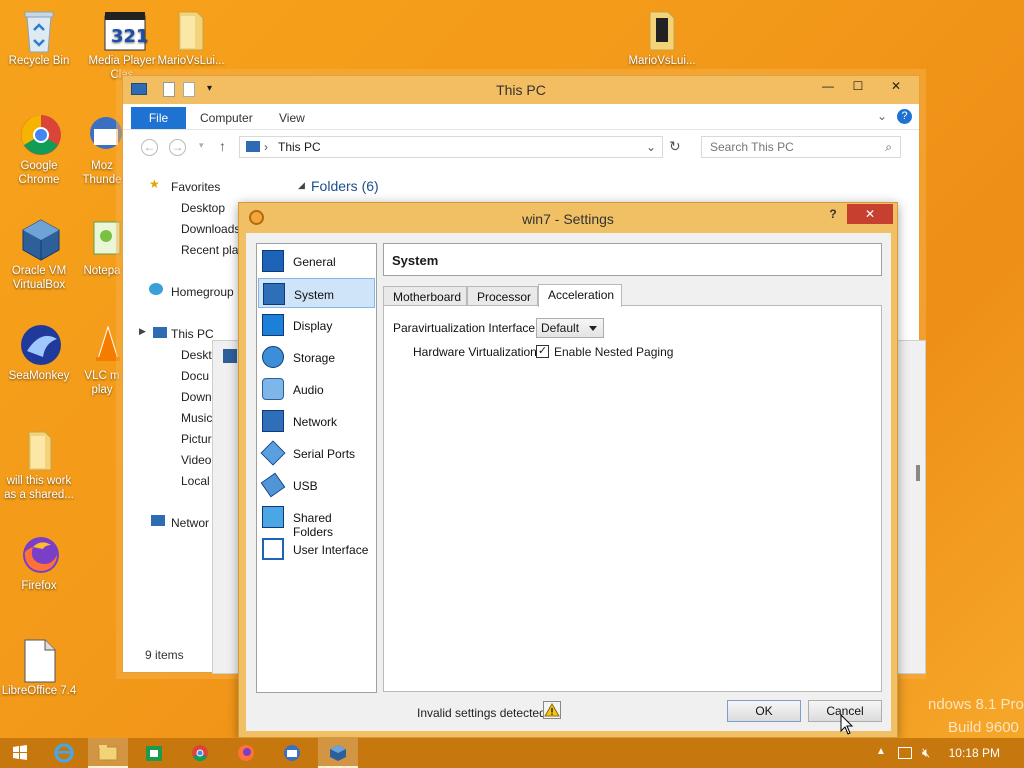 The height and width of the screenshot is (768, 1024). What do you see at coordinates (158, 118) in the screenshot?
I see `tab-file: File` at bounding box center [158, 118].